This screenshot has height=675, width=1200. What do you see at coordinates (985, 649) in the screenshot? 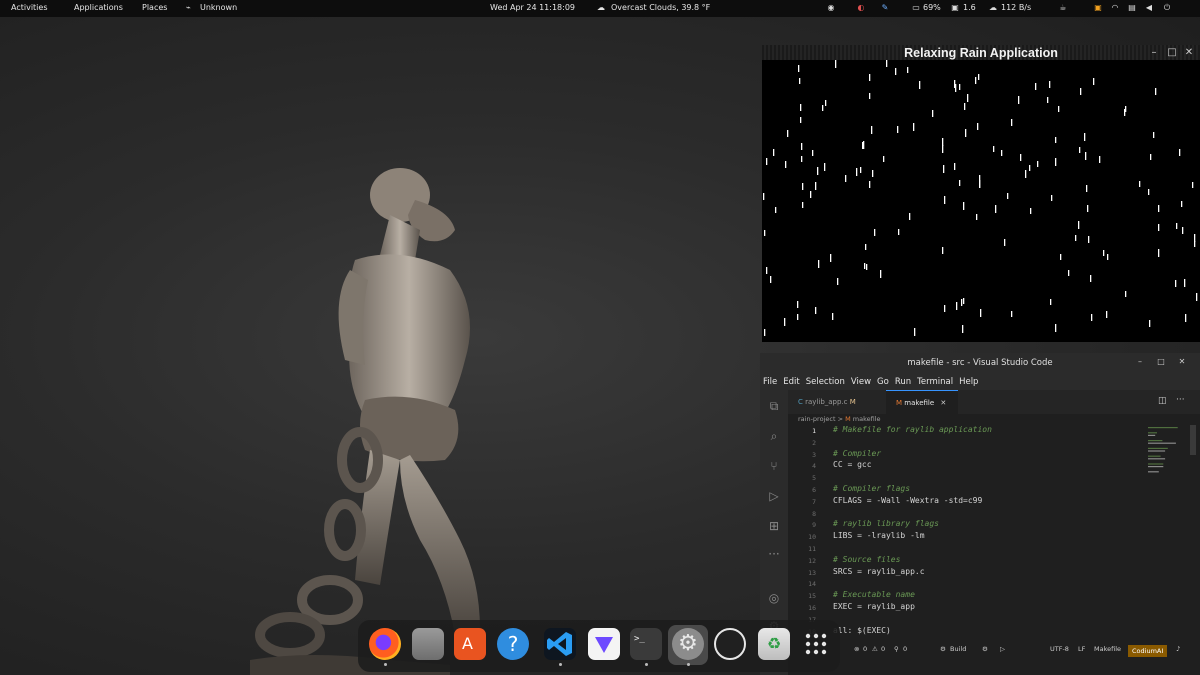
I see `settings-gear-icon: ⚙` at bounding box center [985, 649].